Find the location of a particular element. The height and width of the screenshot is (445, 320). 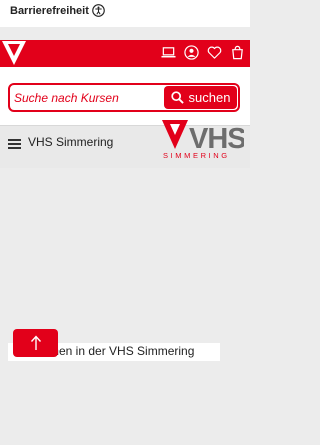

accessibility-label: Barrierefreiheit is located at coordinates (49, 10).